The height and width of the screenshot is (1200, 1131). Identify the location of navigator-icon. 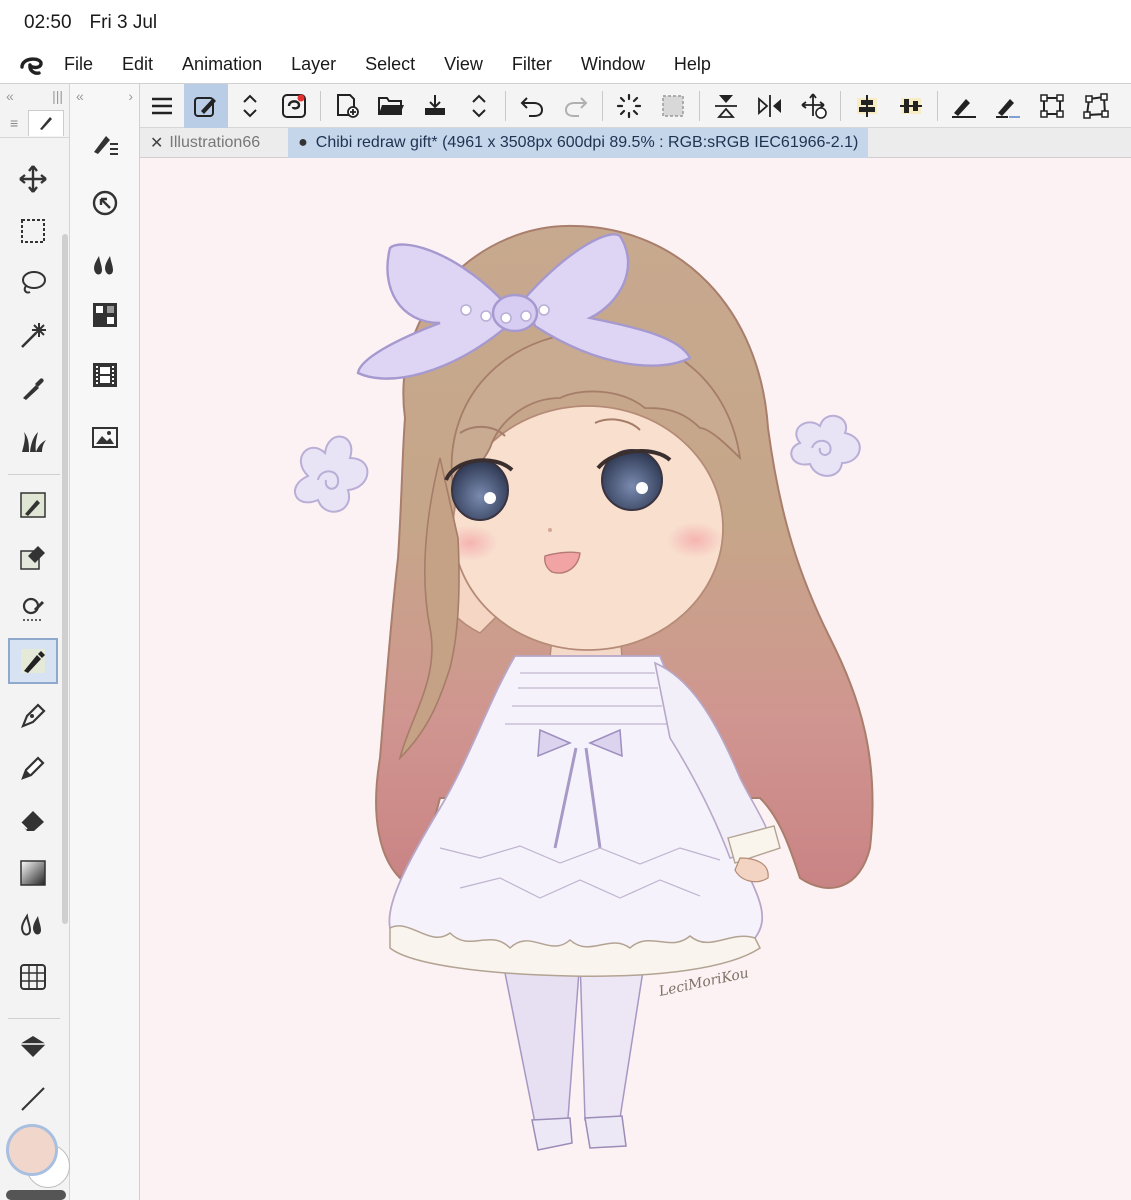
(105, 203).